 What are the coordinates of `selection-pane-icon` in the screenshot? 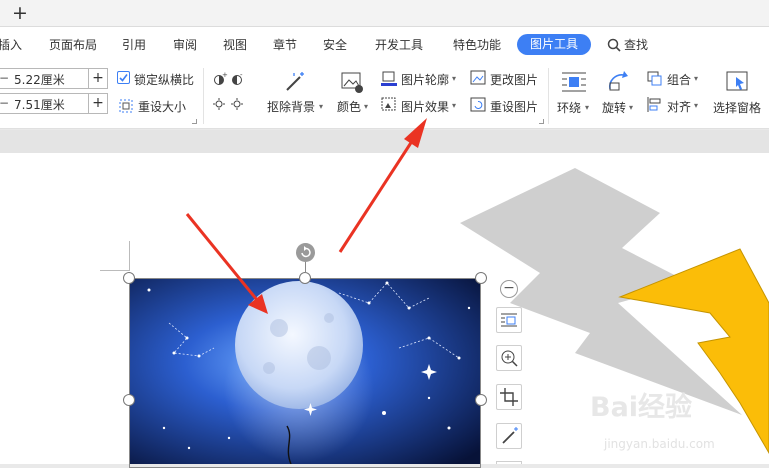 It's located at (738, 82).